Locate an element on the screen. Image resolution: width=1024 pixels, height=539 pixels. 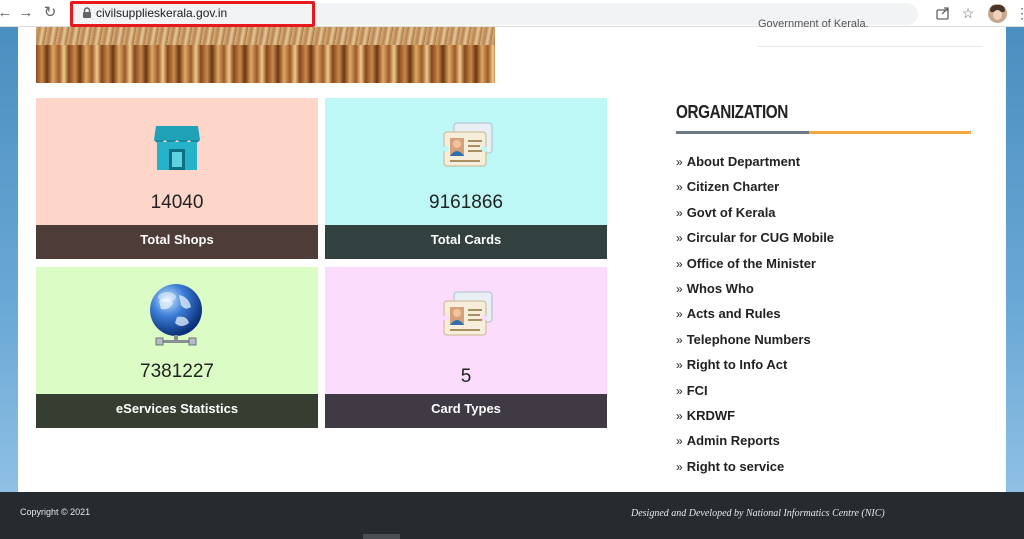
shop-icon is located at coordinates (177, 148).